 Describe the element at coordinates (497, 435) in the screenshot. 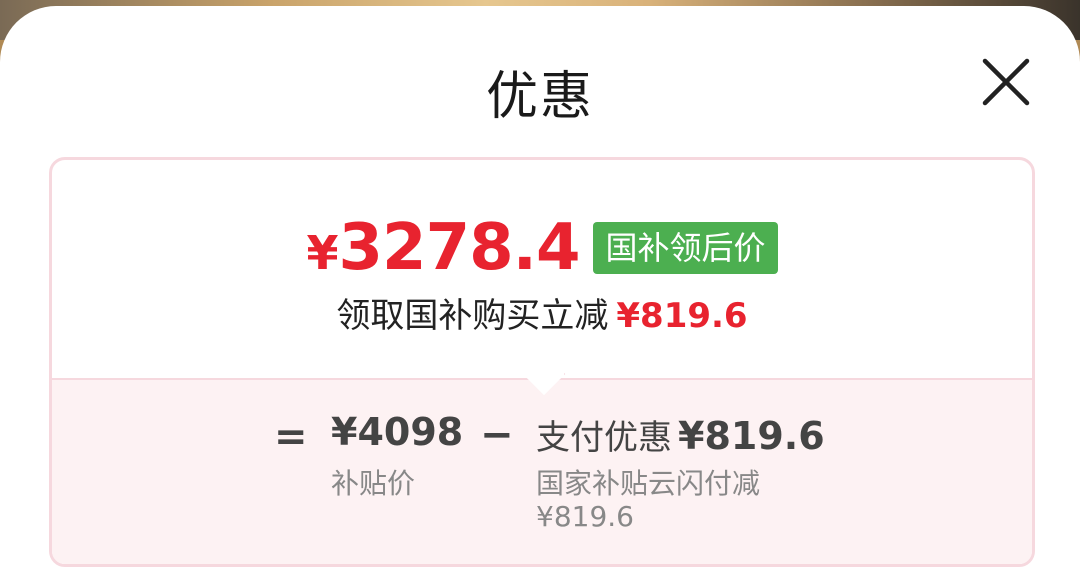

I see `minus-sign: −` at that location.